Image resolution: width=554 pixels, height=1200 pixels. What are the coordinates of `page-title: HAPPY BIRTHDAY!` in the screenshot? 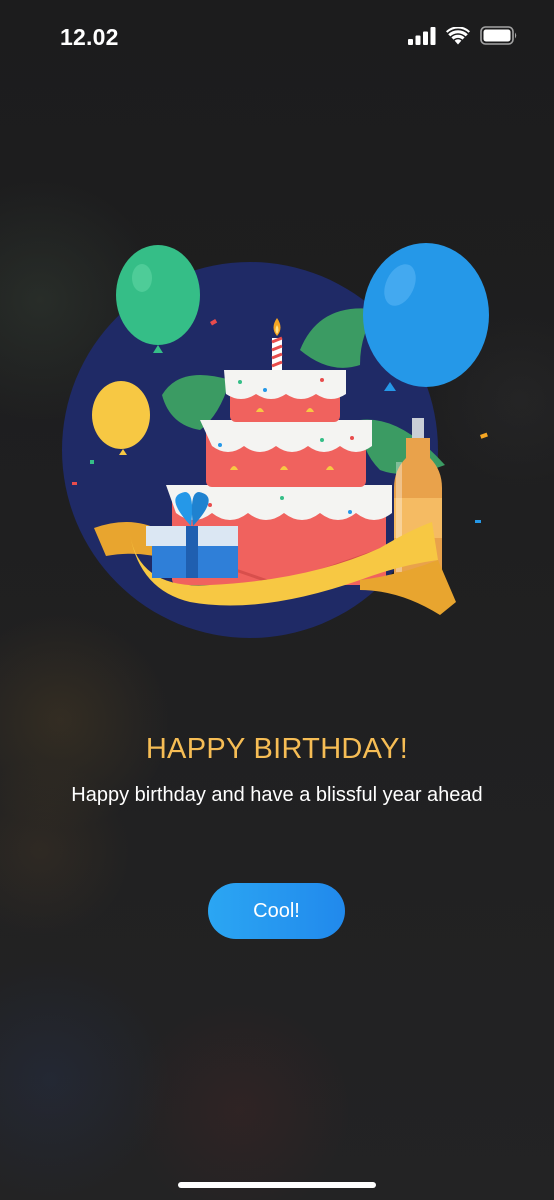 It's located at (277, 749).